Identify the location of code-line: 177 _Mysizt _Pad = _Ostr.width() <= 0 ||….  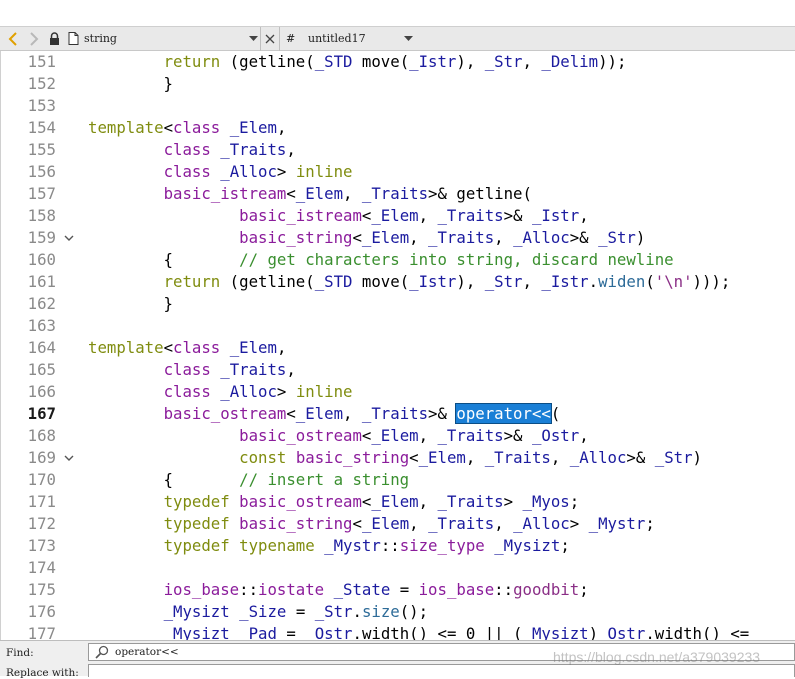
(397, 631).